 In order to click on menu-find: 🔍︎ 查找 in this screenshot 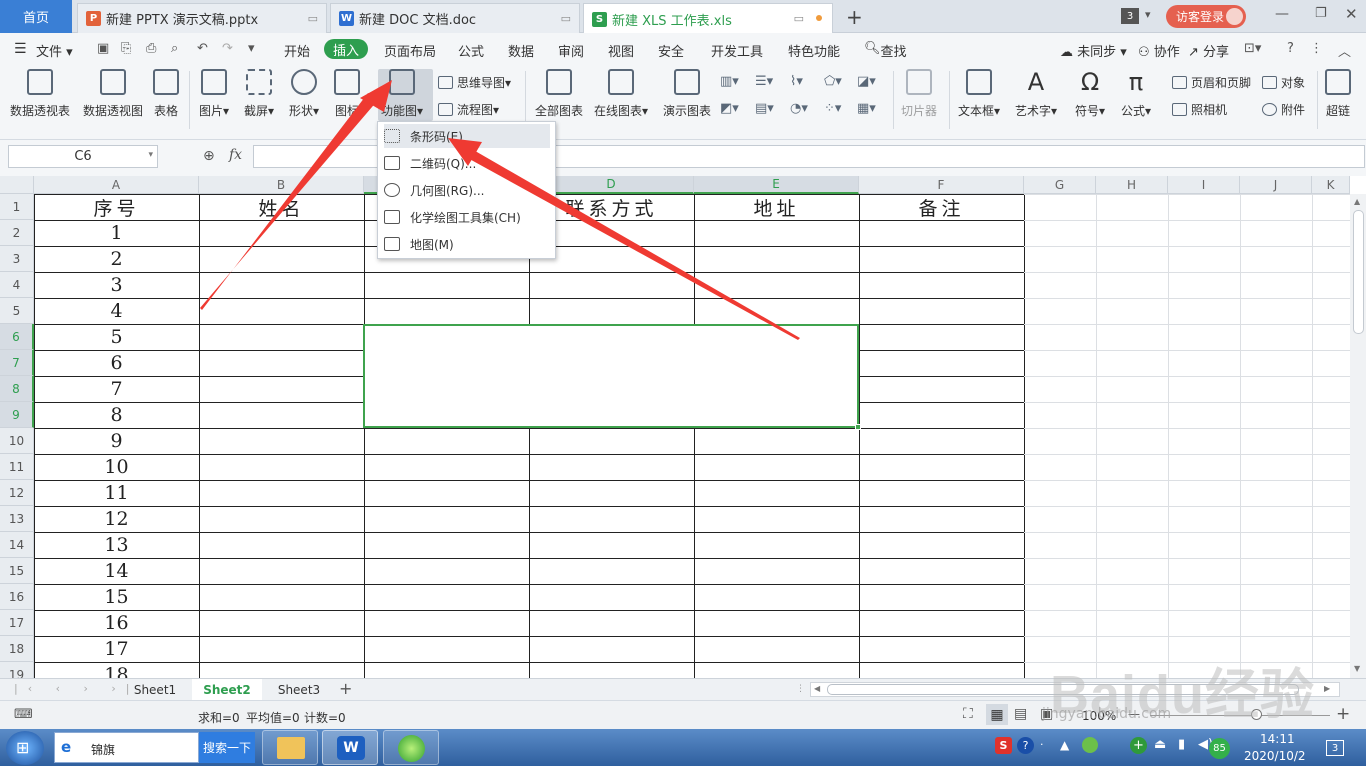, I will do `click(885, 50)`.